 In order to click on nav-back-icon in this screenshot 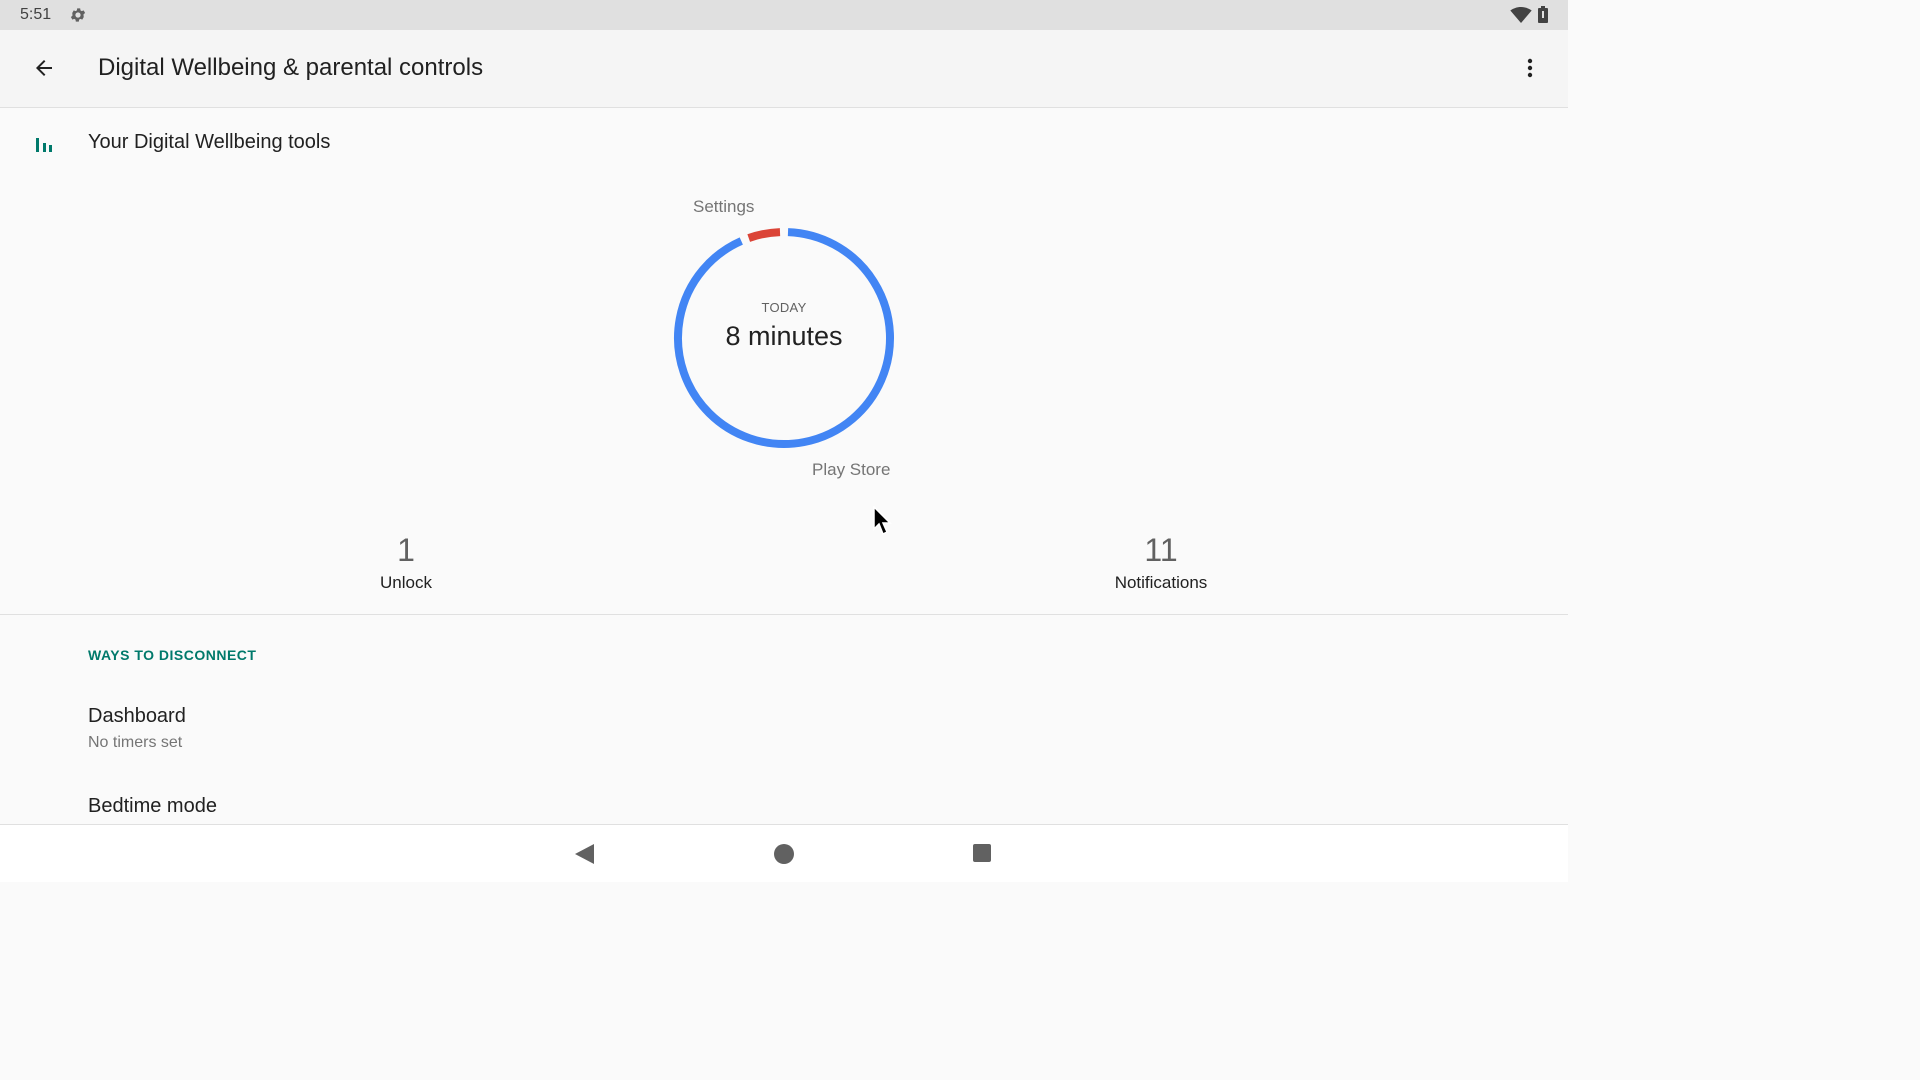, I will do `click(584, 854)`.